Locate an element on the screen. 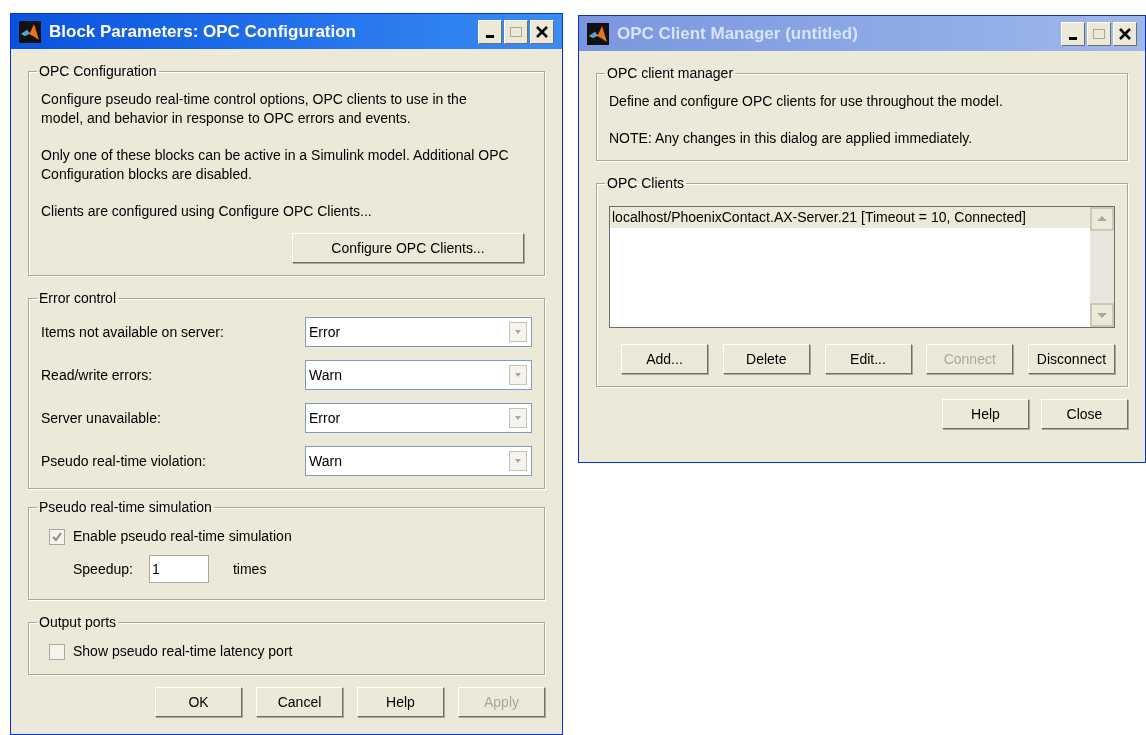 The image size is (1146, 735). window-title: OPC Client Manager (untitled) is located at coordinates (738, 33).